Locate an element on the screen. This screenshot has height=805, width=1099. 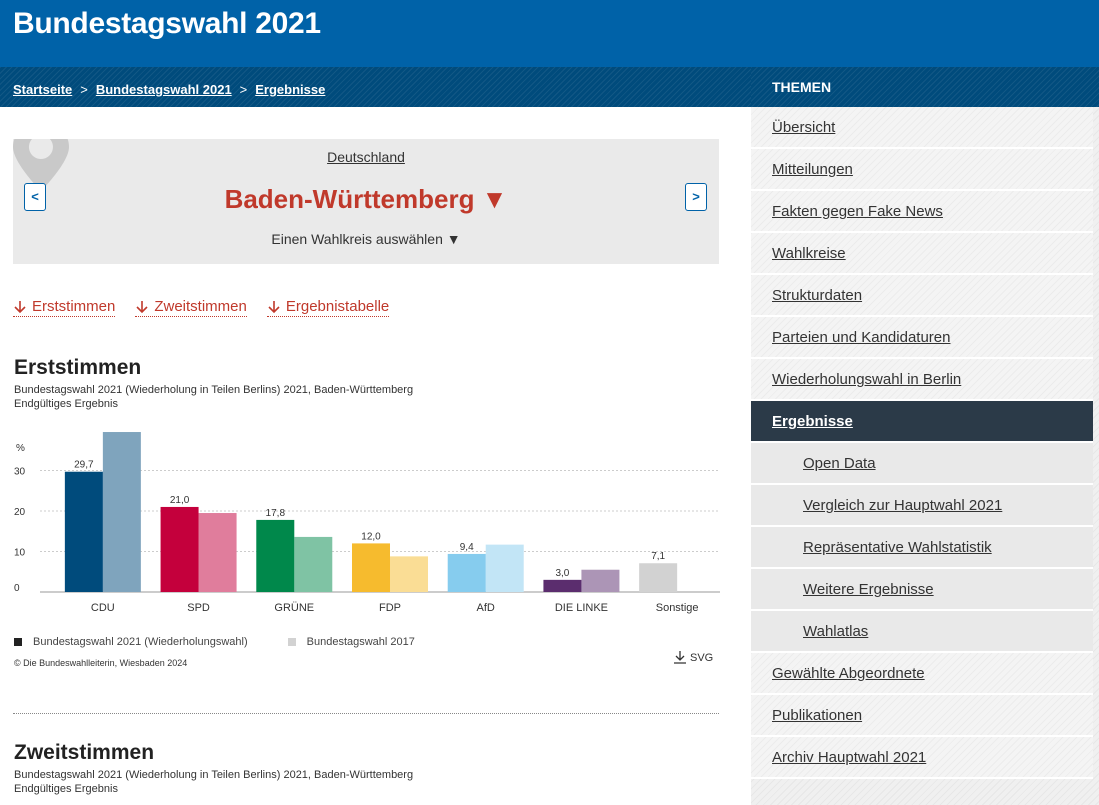
sidebar-item-archiv-hauptwahl-2021: Archiv Hauptwahl 2021 is located at coordinates (922, 758).